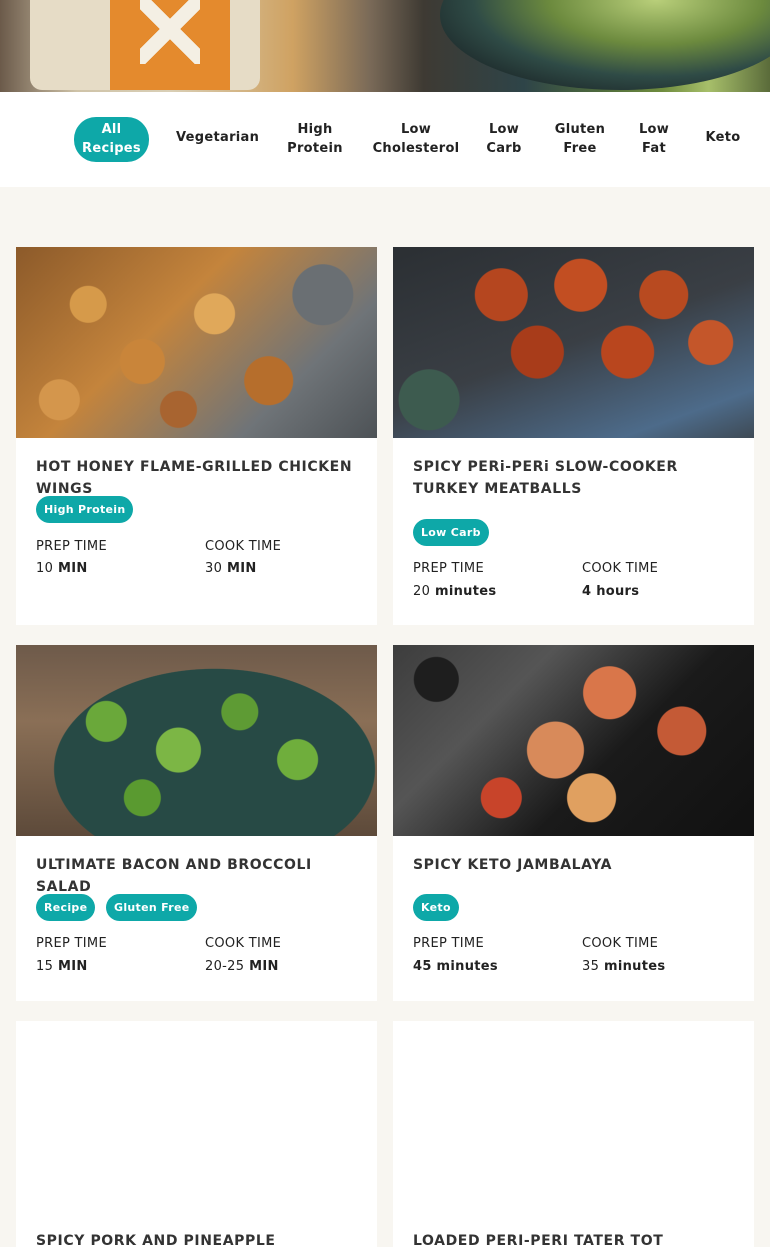 Image resolution: width=770 pixels, height=1247 pixels. Describe the element at coordinates (416, 139) in the screenshot. I see `filter-low-cholesterol: Low Cholesterol` at that location.